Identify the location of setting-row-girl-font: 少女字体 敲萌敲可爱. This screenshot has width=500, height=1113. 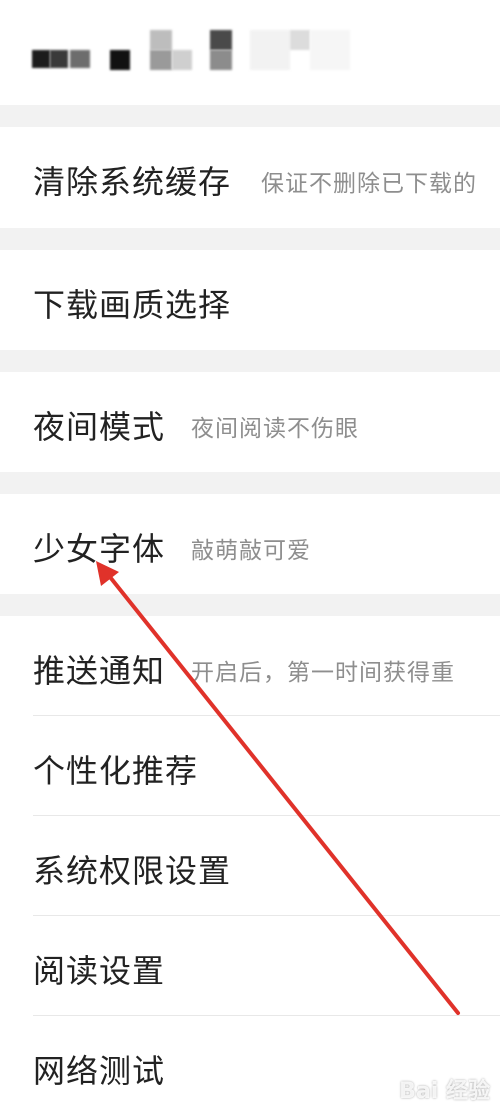
(250, 544).